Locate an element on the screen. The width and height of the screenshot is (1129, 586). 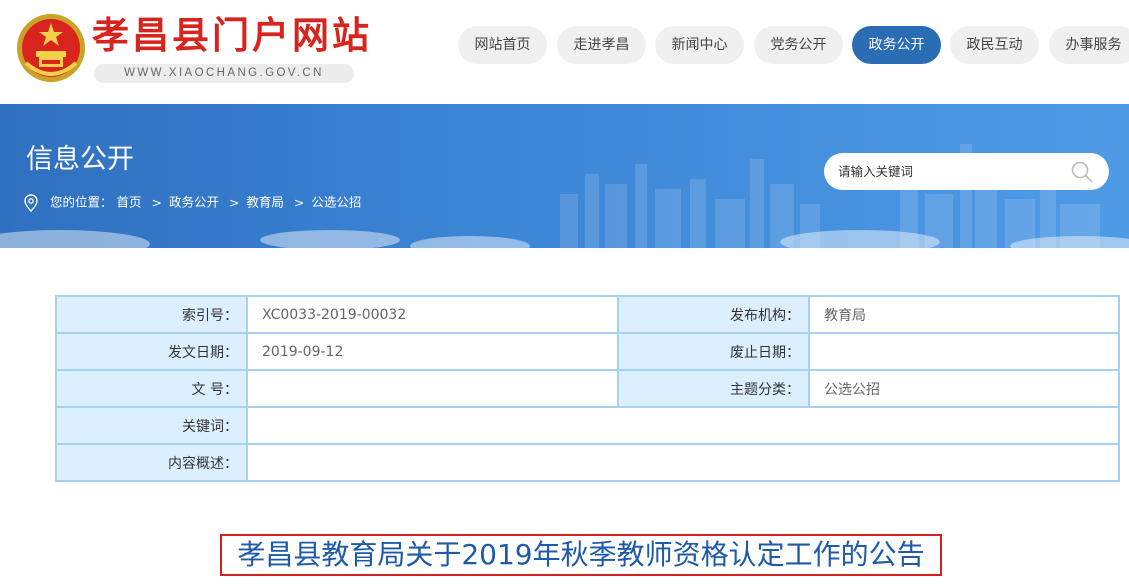
nav-item-about: 走进孝昌 is located at coordinates (601, 45).